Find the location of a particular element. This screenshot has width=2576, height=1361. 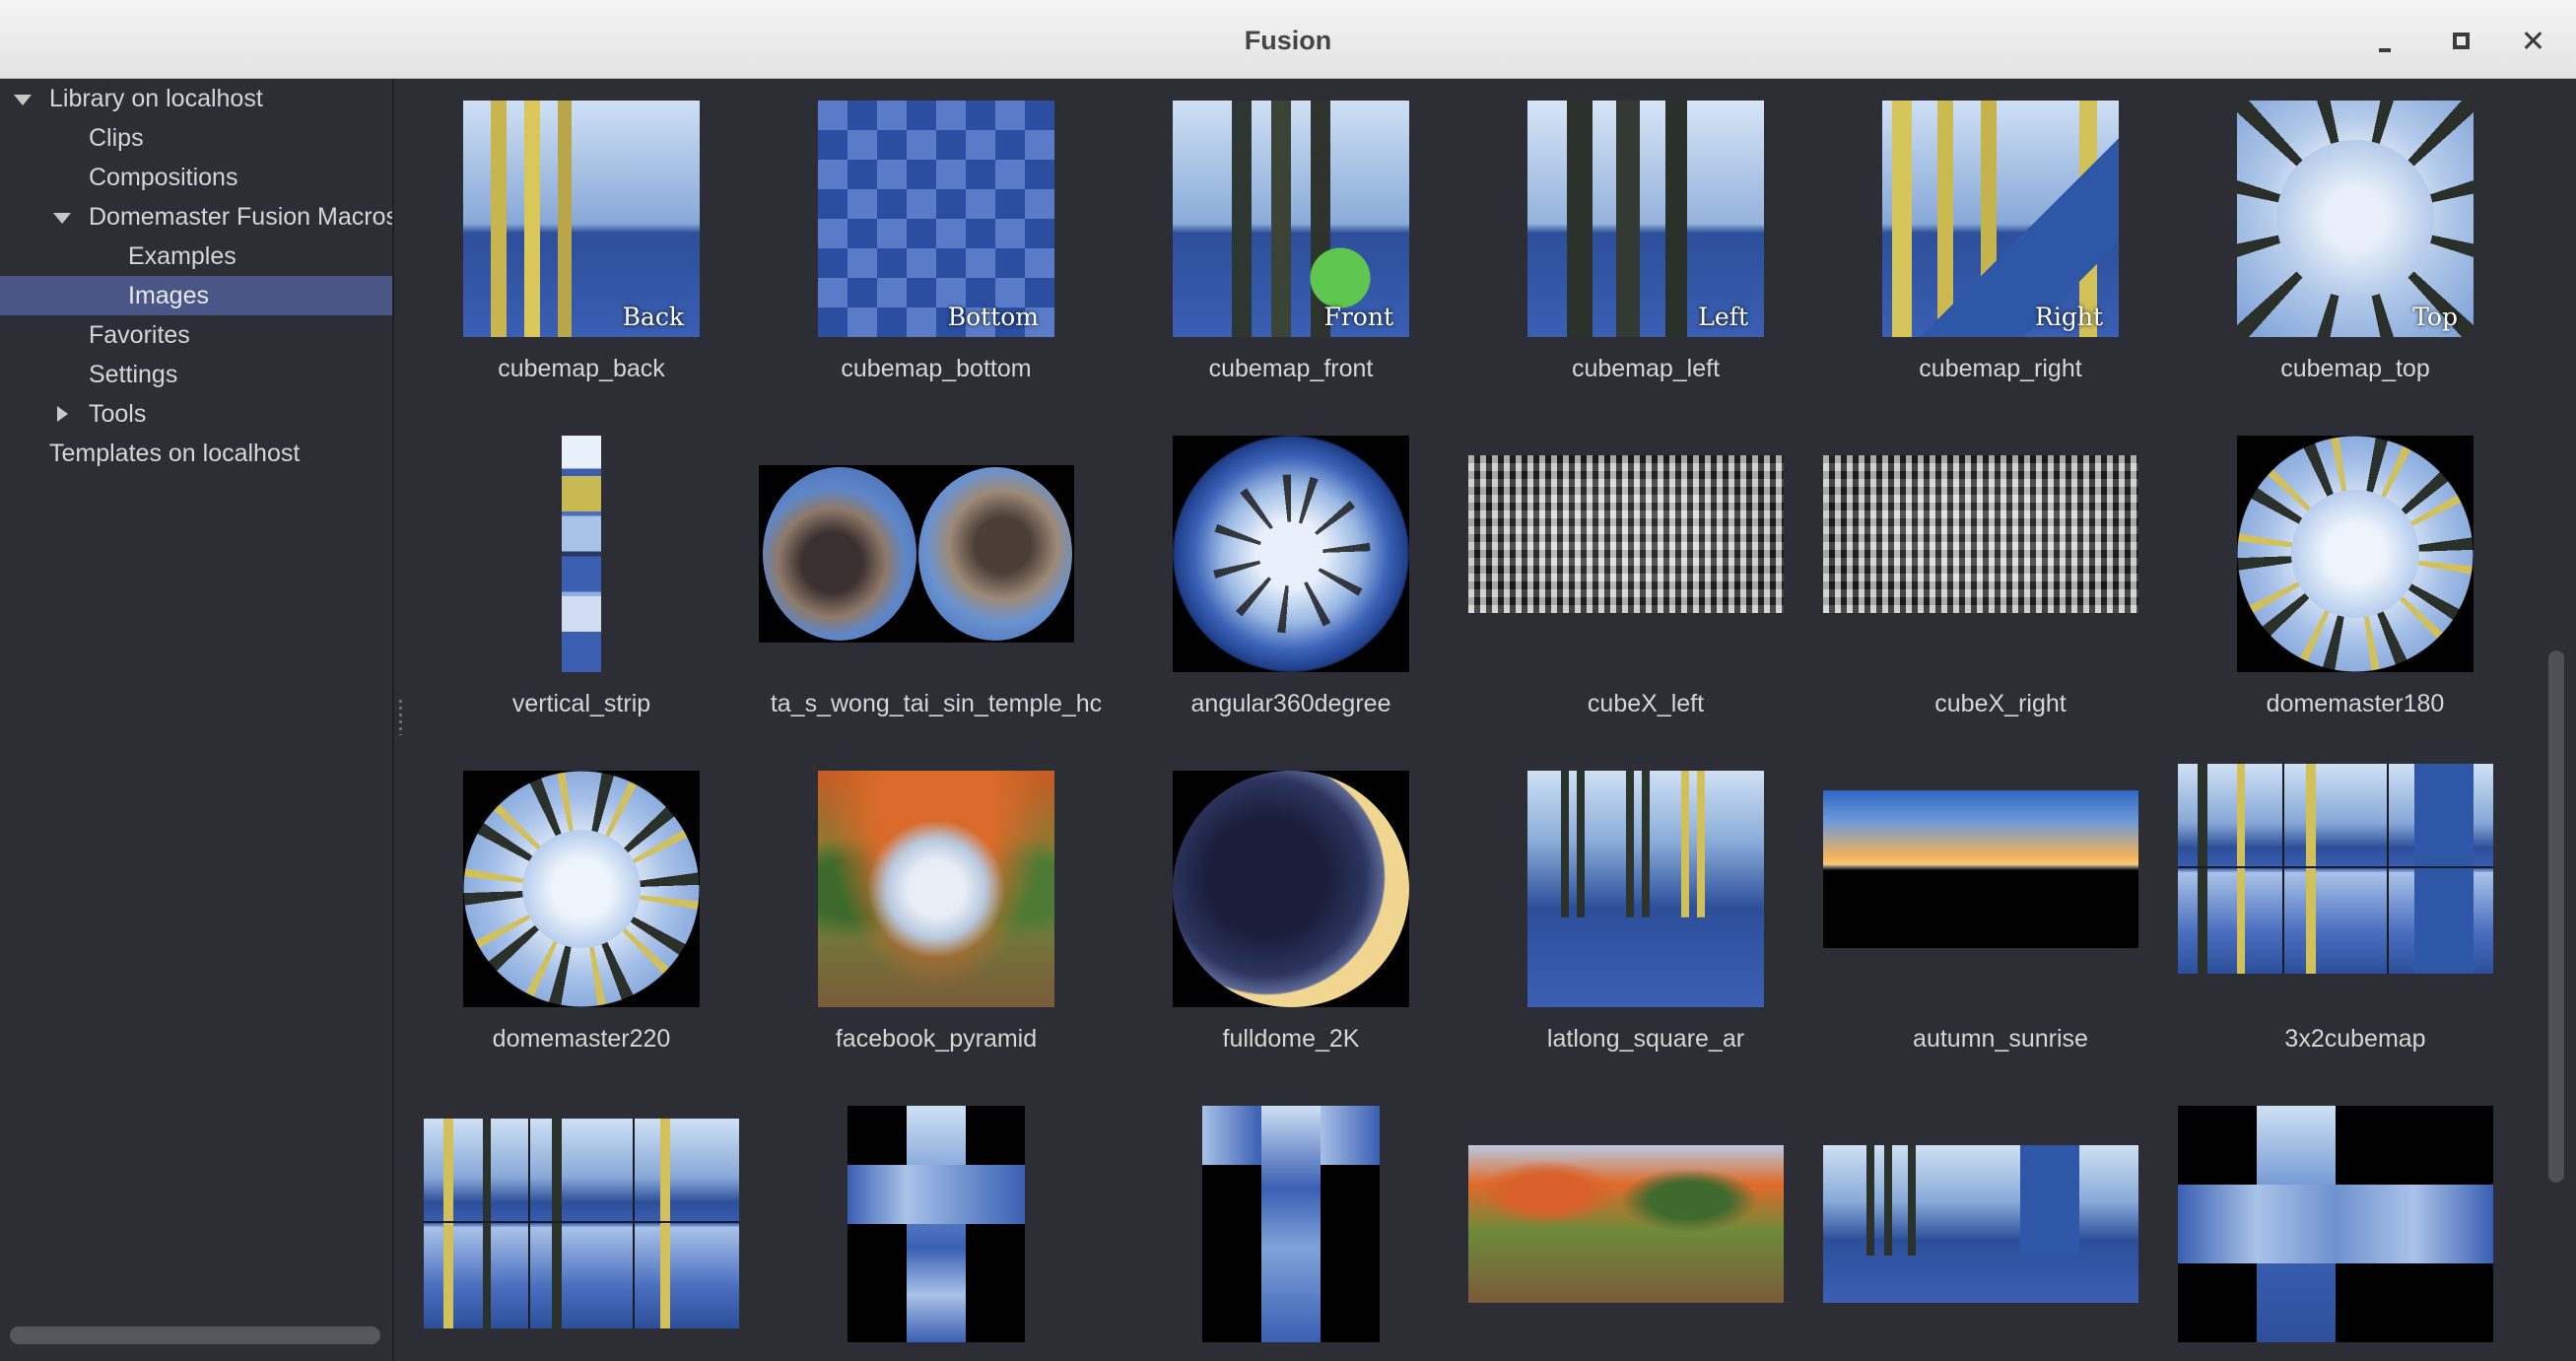

tree-item-label: Settings is located at coordinates (133, 374).